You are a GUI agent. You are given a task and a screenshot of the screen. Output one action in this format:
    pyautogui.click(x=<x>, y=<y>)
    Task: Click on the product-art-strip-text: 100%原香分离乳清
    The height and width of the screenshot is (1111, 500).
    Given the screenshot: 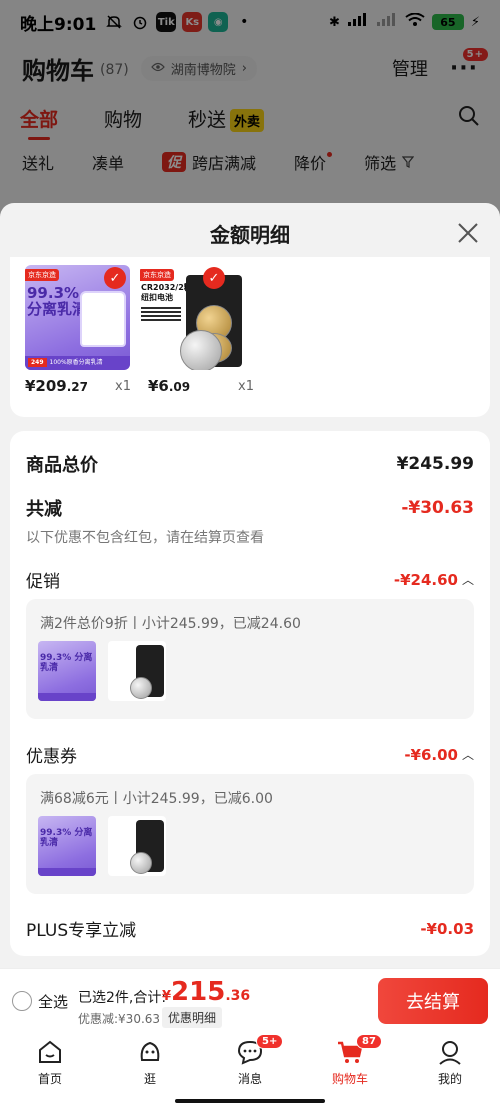 What is the action you would take?
    pyautogui.click(x=76, y=362)
    